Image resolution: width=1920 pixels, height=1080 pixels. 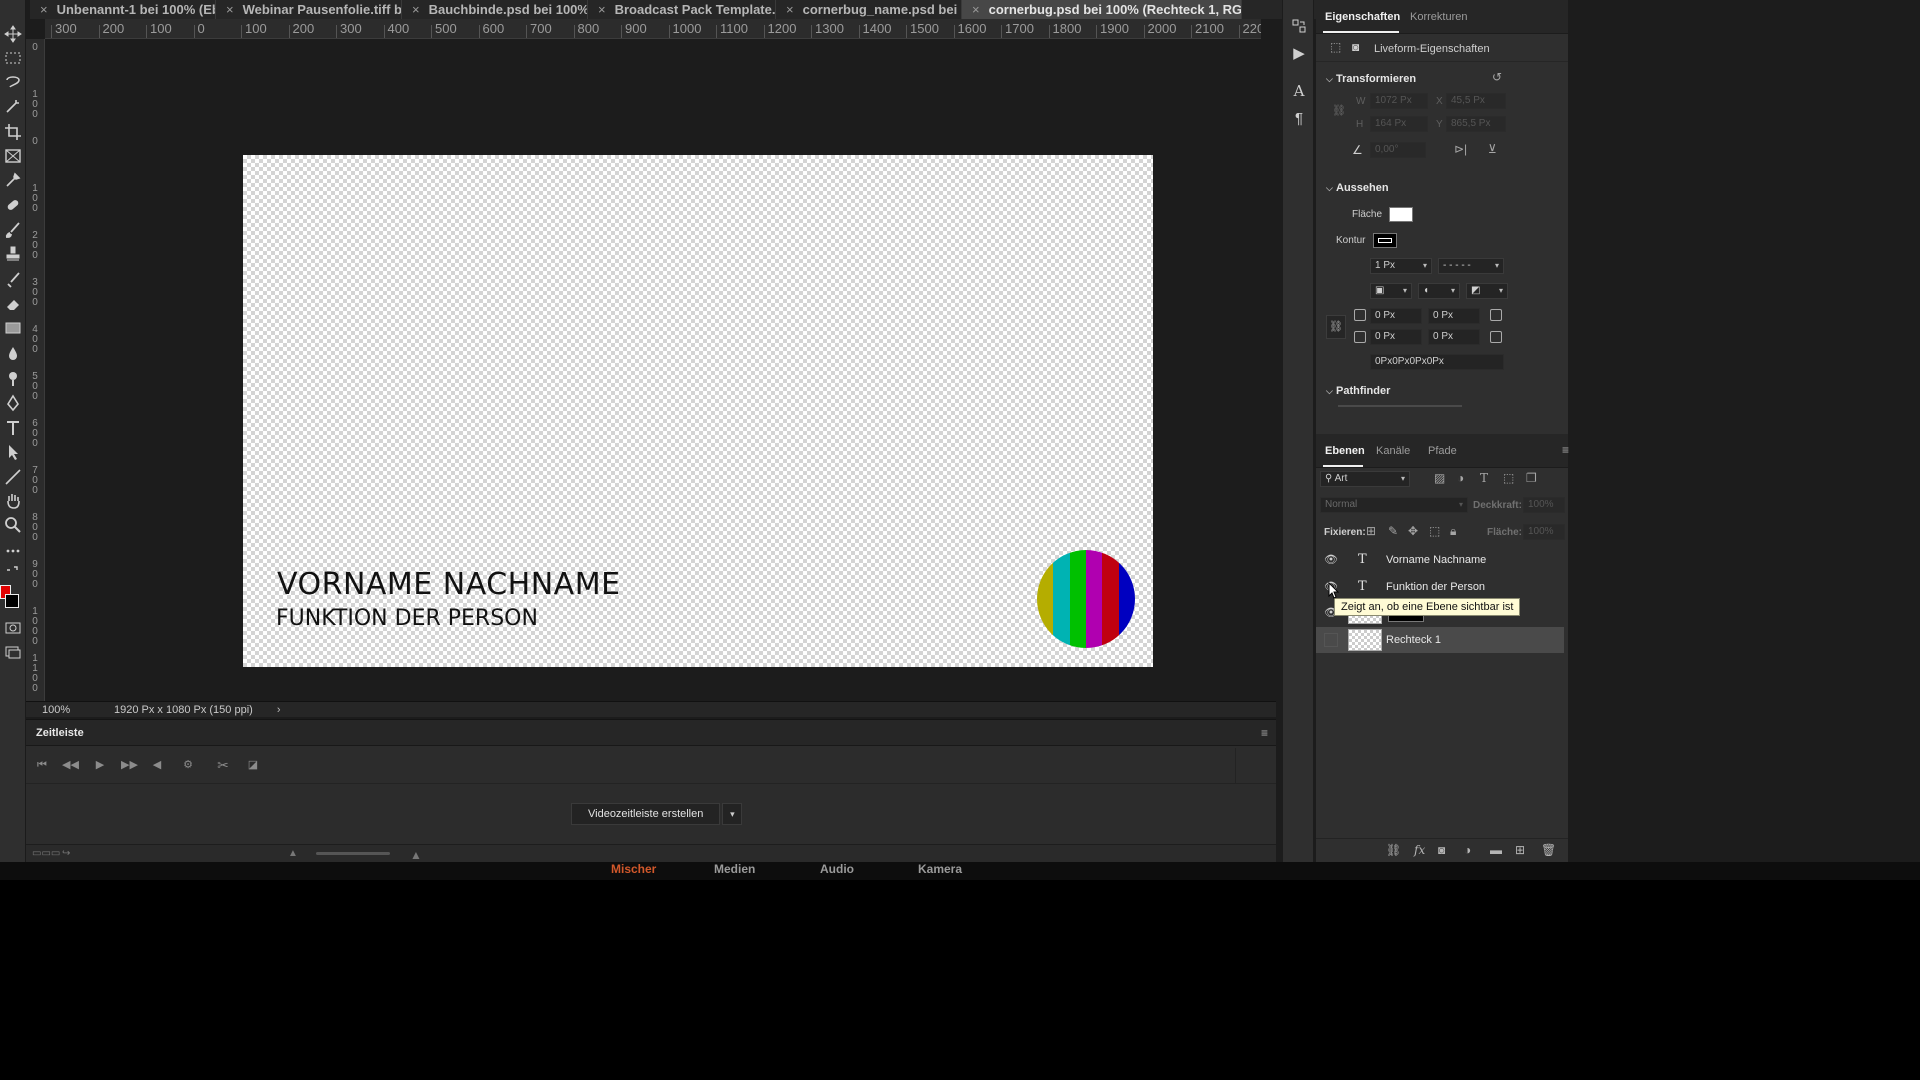 What do you see at coordinates (13, 403) in the screenshot?
I see `pen-tool-icon` at bounding box center [13, 403].